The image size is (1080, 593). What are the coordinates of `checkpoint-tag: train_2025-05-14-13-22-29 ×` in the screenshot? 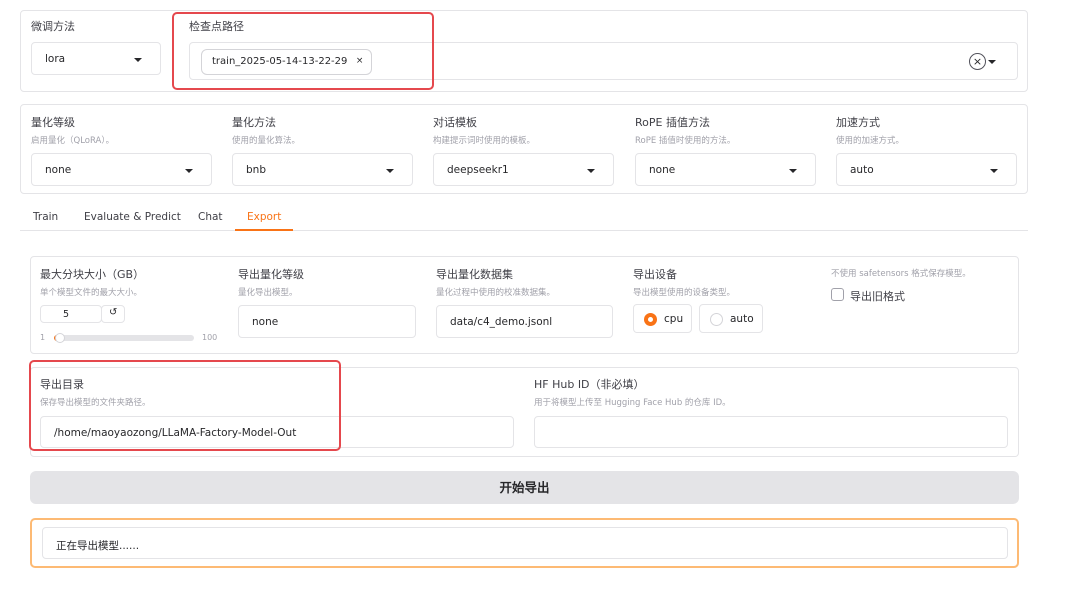 It's located at (287, 62).